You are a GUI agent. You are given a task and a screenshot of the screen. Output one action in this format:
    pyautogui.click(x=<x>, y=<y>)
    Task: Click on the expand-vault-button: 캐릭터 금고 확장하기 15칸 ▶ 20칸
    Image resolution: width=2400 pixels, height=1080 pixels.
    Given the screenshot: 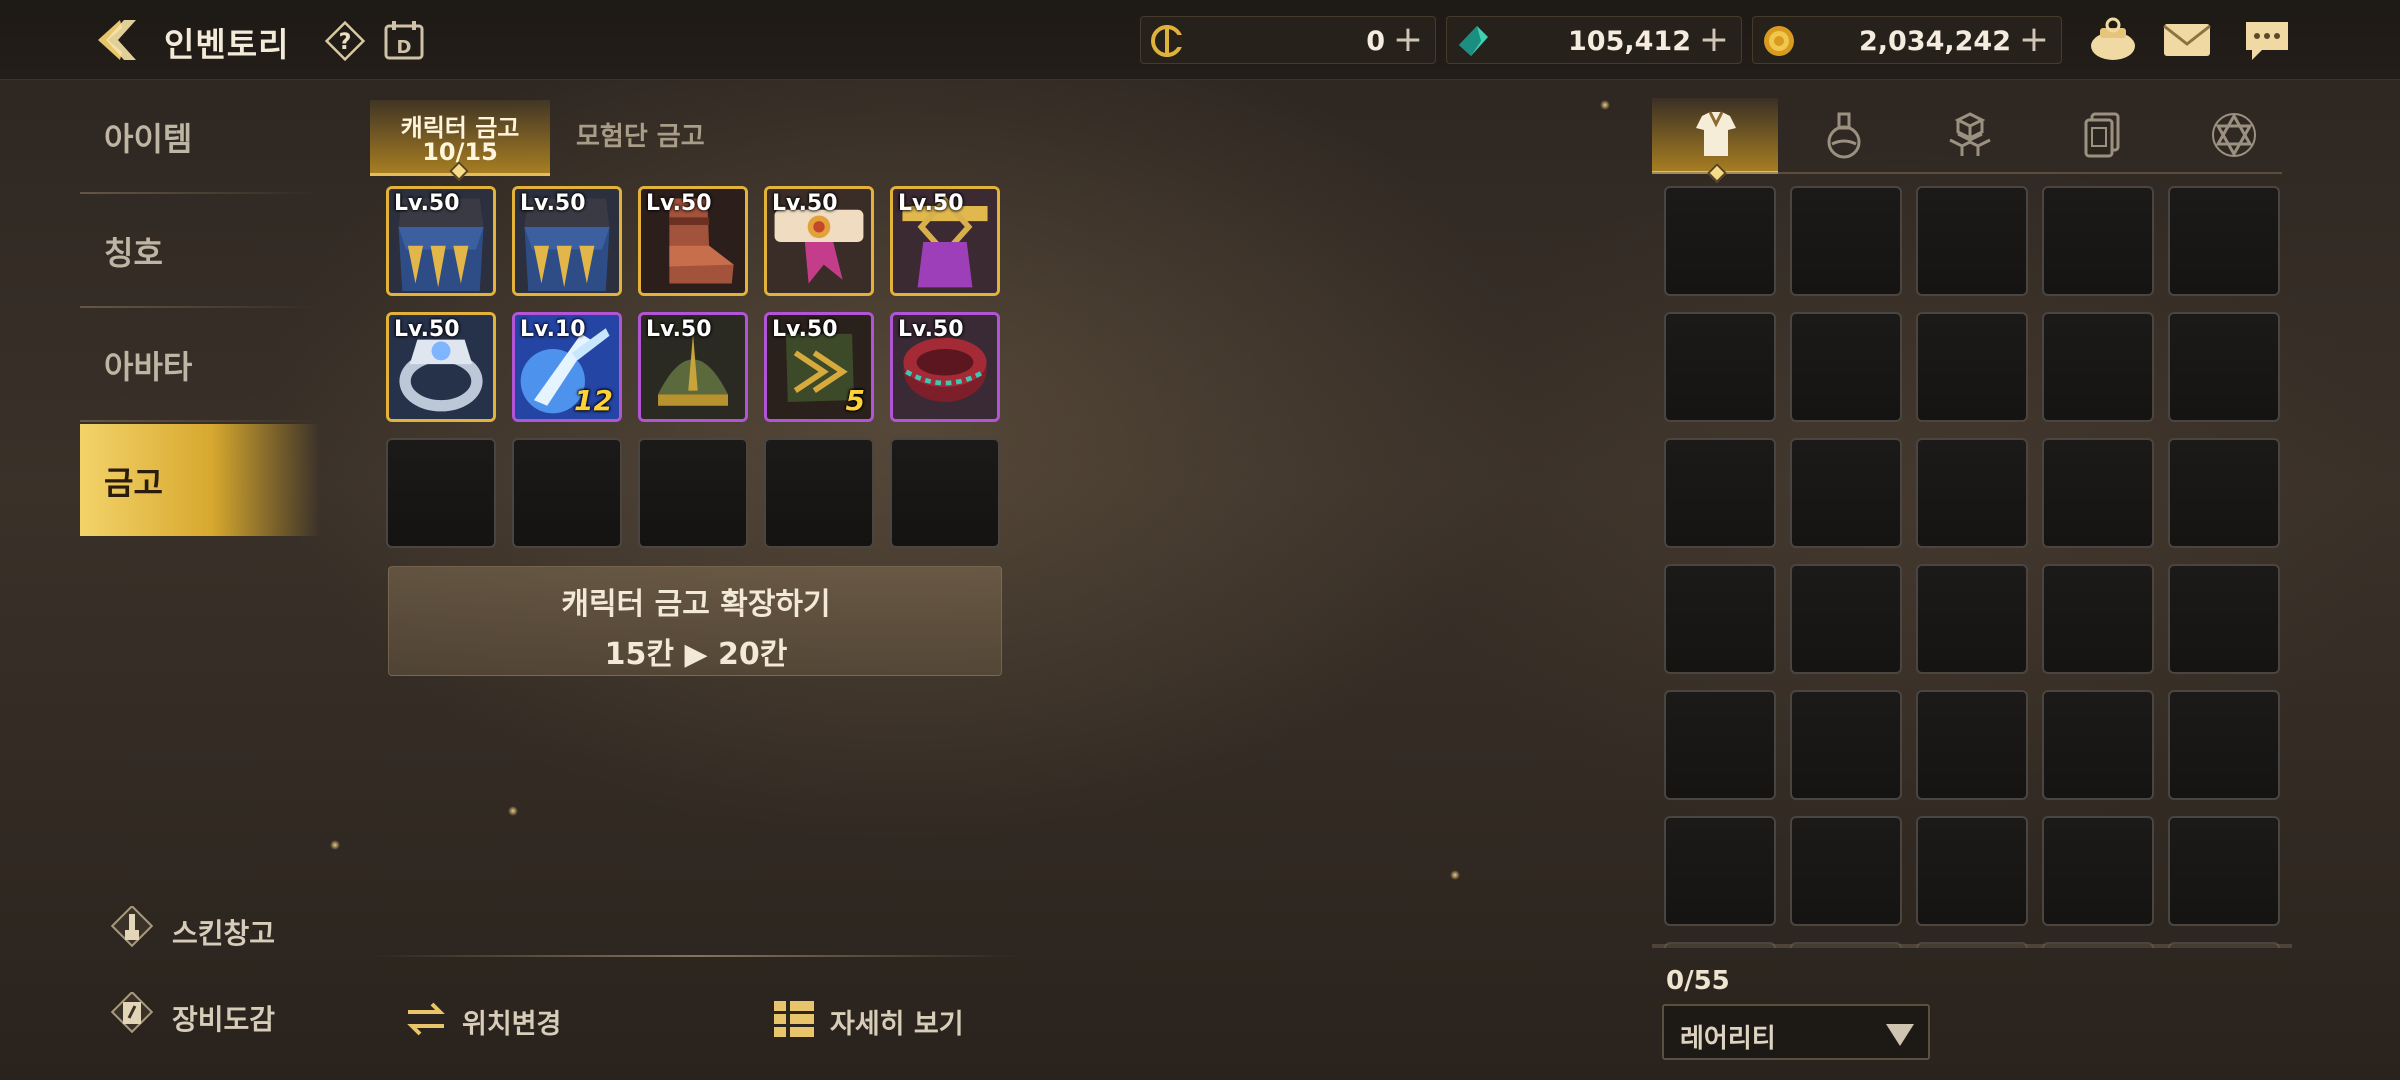 What is the action you would take?
    pyautogui.click(x=695, y=621)
    